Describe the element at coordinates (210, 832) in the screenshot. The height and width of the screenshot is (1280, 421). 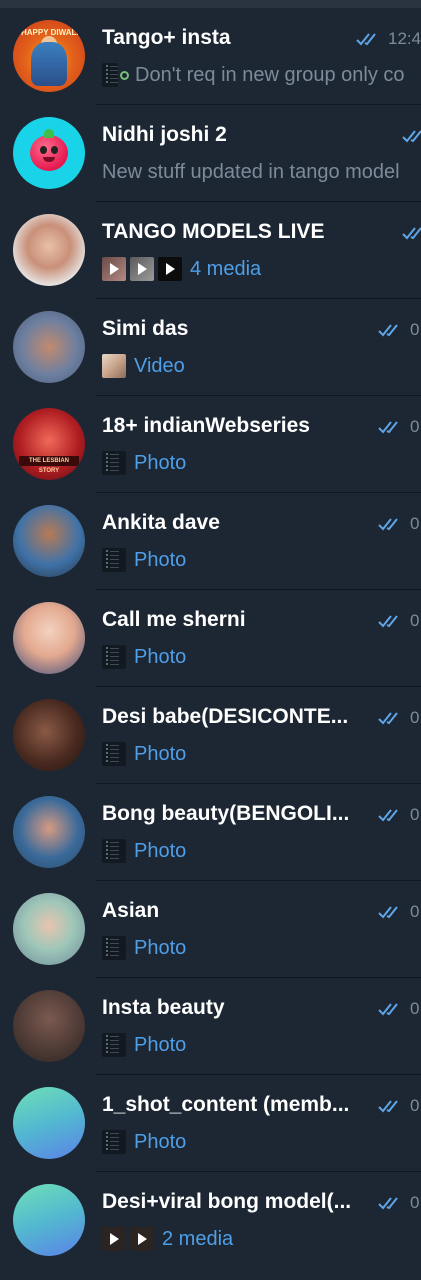
I see `chat-row: Bong beauty(BENGOLI... 0 Photo` at that location.